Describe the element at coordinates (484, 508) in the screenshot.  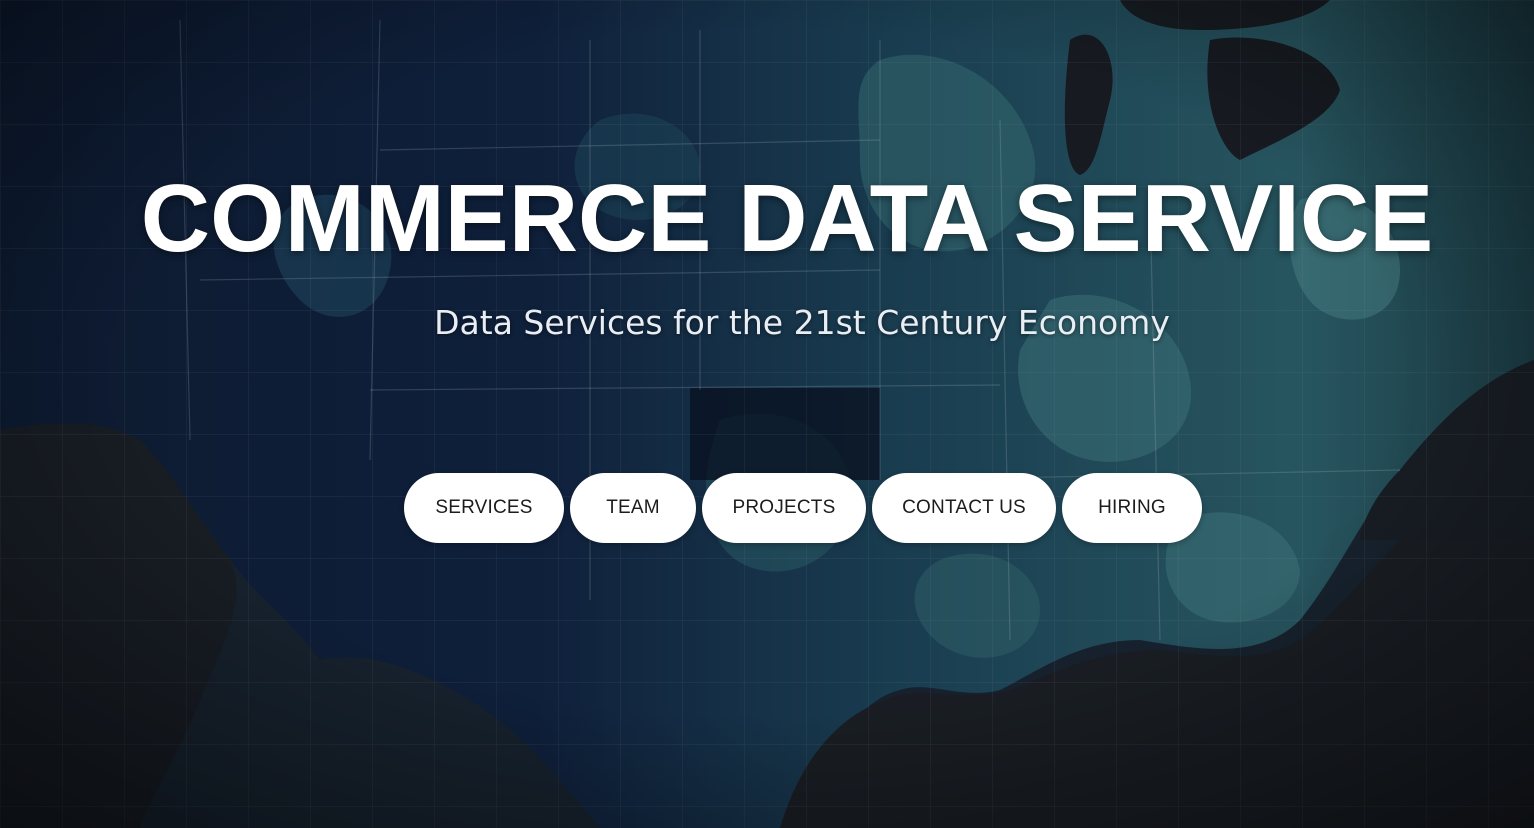
I see `services-button: SERVICES` at that location.